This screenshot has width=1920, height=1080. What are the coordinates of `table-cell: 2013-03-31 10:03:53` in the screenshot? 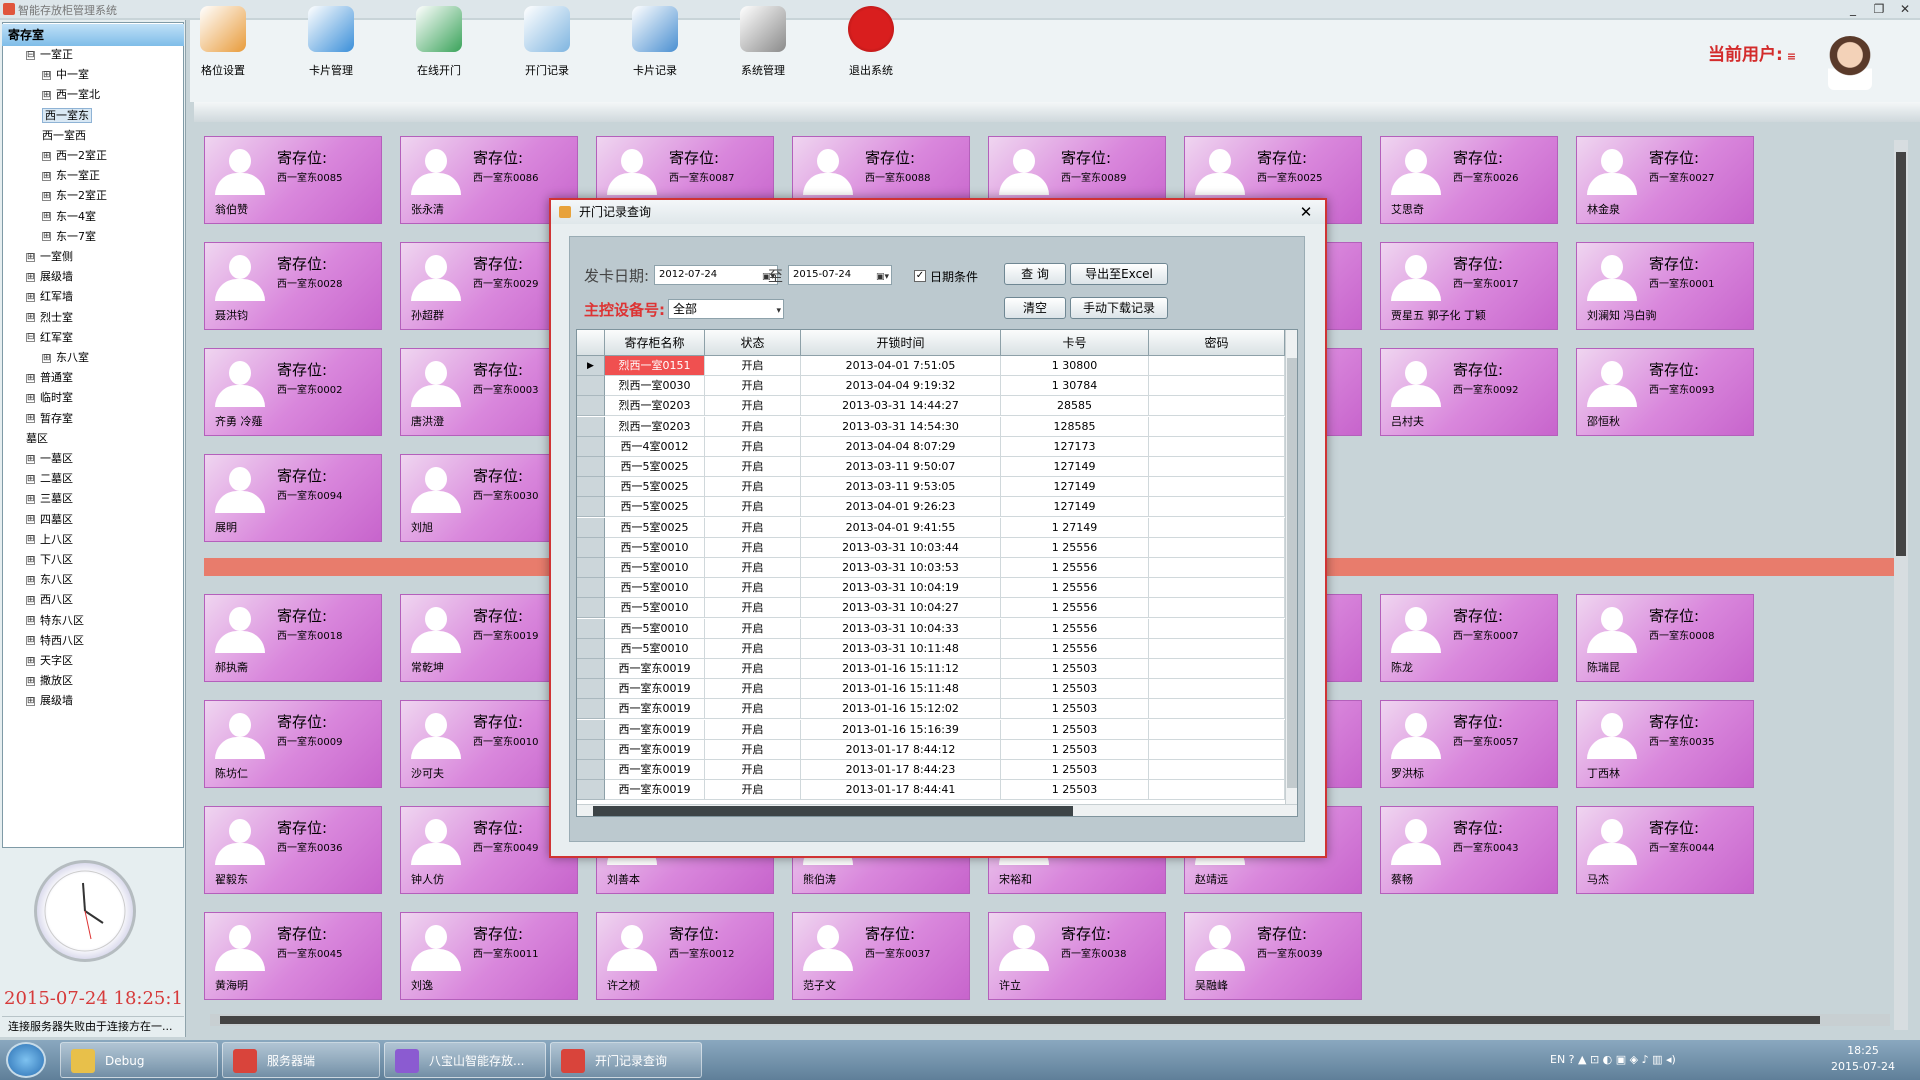 It's located at (901, 568).